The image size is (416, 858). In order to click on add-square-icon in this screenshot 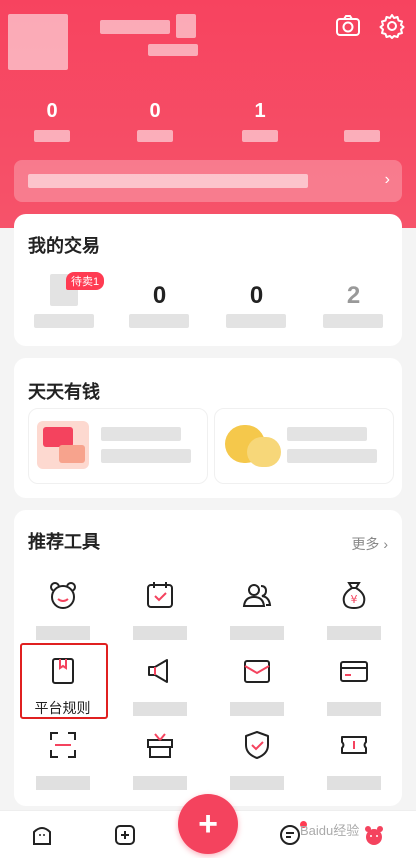, I will do `click(125, 835)`.